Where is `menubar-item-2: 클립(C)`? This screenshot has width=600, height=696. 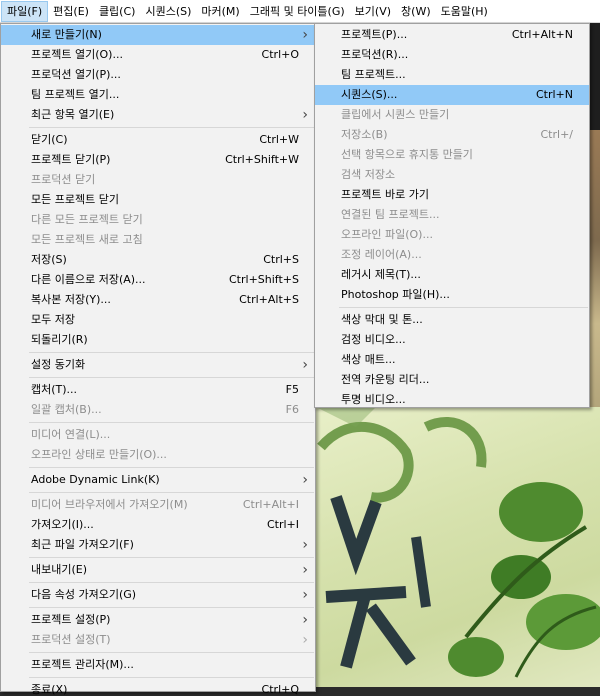 menubar-item-2: 클립(C) is located at coordinates (117, 11).